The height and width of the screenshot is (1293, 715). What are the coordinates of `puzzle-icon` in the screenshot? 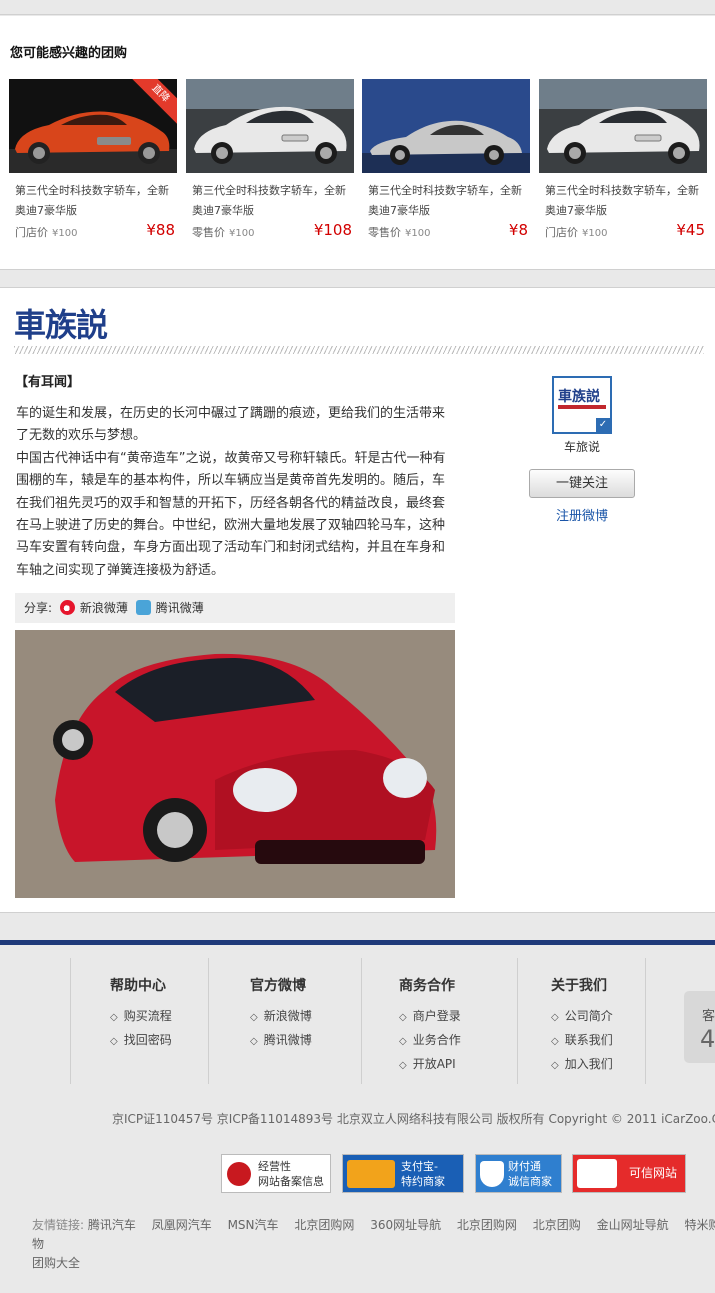 It's located at (371, 1174).